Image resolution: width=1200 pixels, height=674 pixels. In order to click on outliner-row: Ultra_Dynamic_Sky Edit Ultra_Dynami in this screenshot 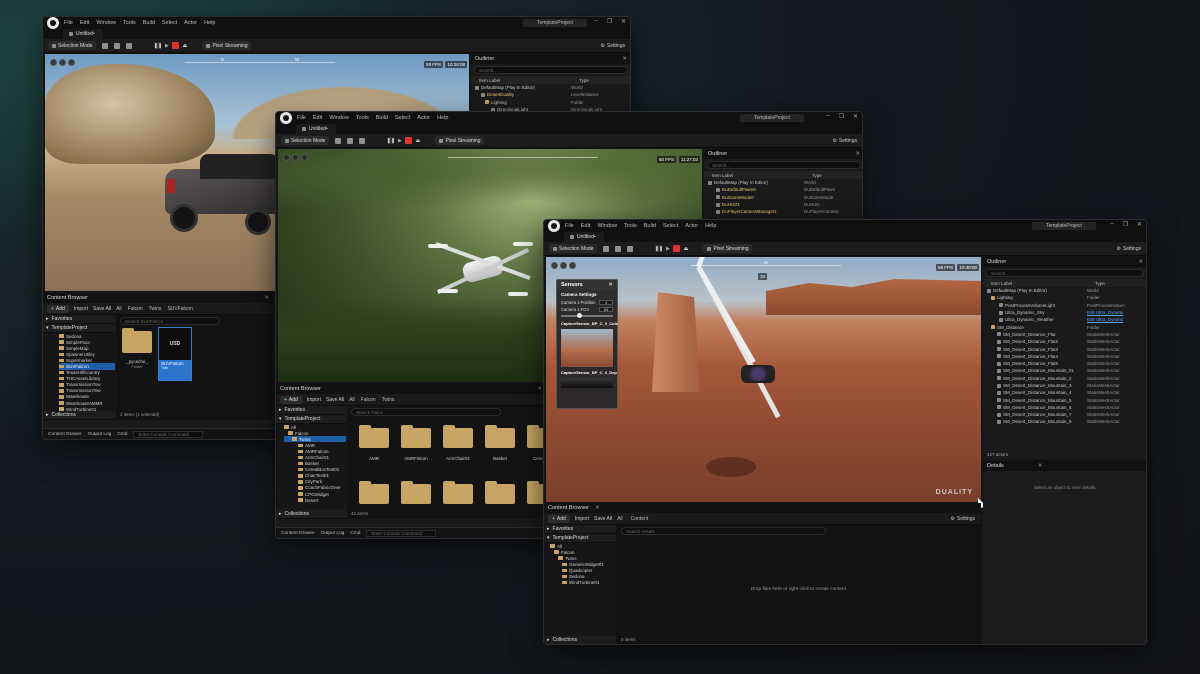, I will do `click(1064, 312)`.